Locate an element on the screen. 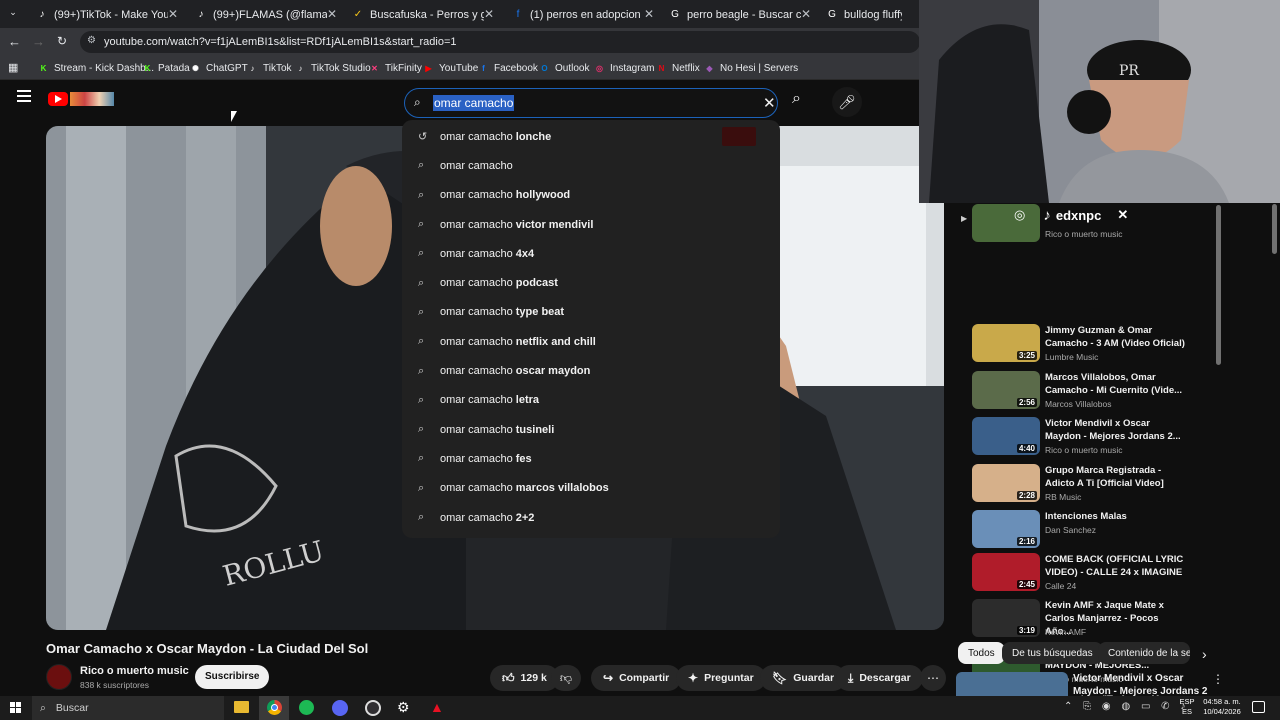 This screenshot has height=720, width=1280. search-suggestion: ⌕ omar camacho type beat is located at coordinates (591, 312).